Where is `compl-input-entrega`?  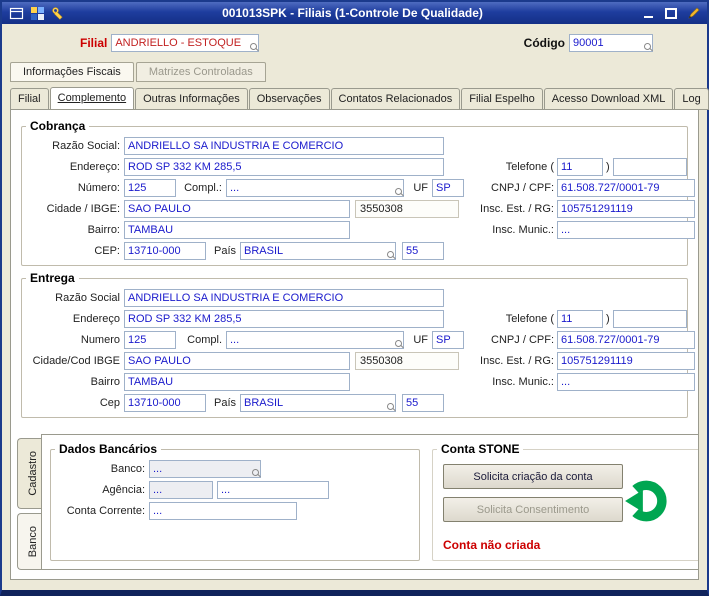 compl-input-entrega is located at coordinates (315, 340).